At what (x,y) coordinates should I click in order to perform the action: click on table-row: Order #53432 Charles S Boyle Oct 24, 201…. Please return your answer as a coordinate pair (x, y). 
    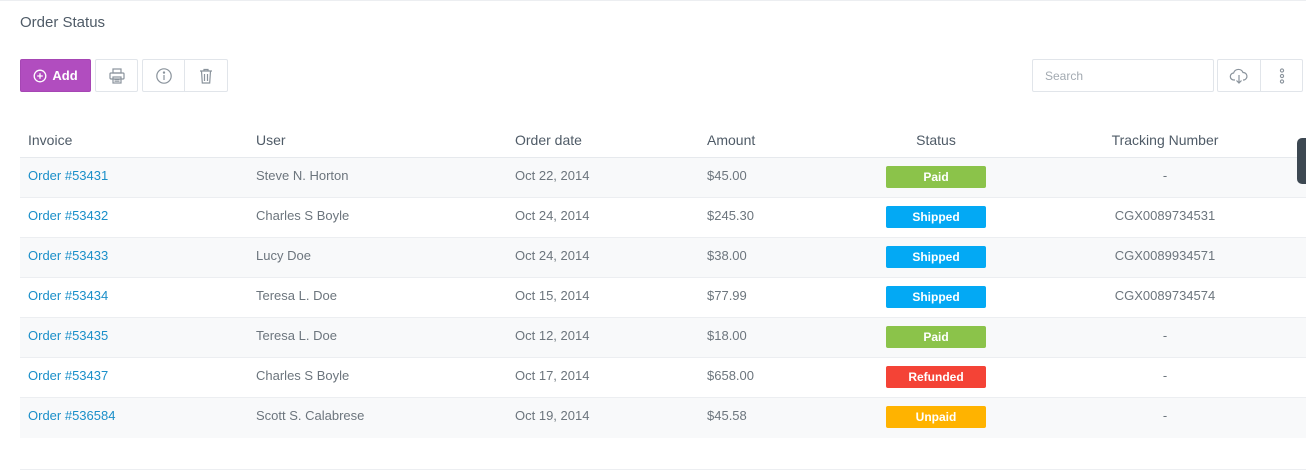
    Looking at the image, I should click on (663, 218).